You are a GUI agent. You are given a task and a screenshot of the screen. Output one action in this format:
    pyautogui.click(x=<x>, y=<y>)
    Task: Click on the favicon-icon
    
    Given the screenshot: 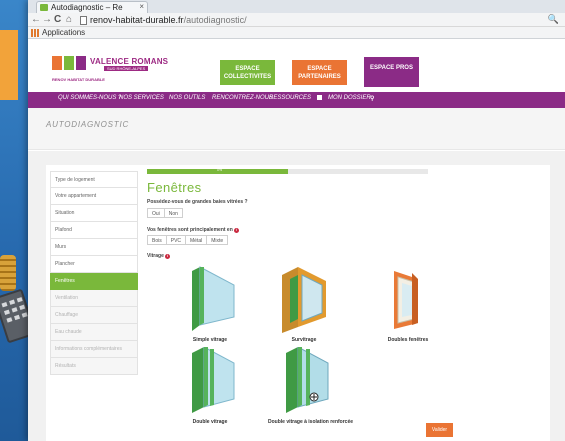 What is the action you would take?
    pyautogui.click(x=44, y=7)
    